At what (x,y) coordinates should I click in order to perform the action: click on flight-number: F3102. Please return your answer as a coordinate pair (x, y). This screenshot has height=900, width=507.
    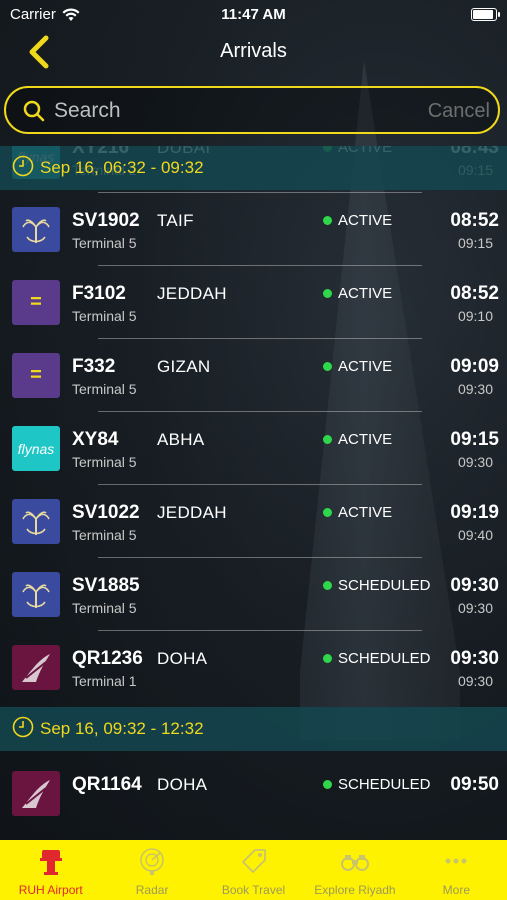
    Looking at the image, I should click on (99, 293).